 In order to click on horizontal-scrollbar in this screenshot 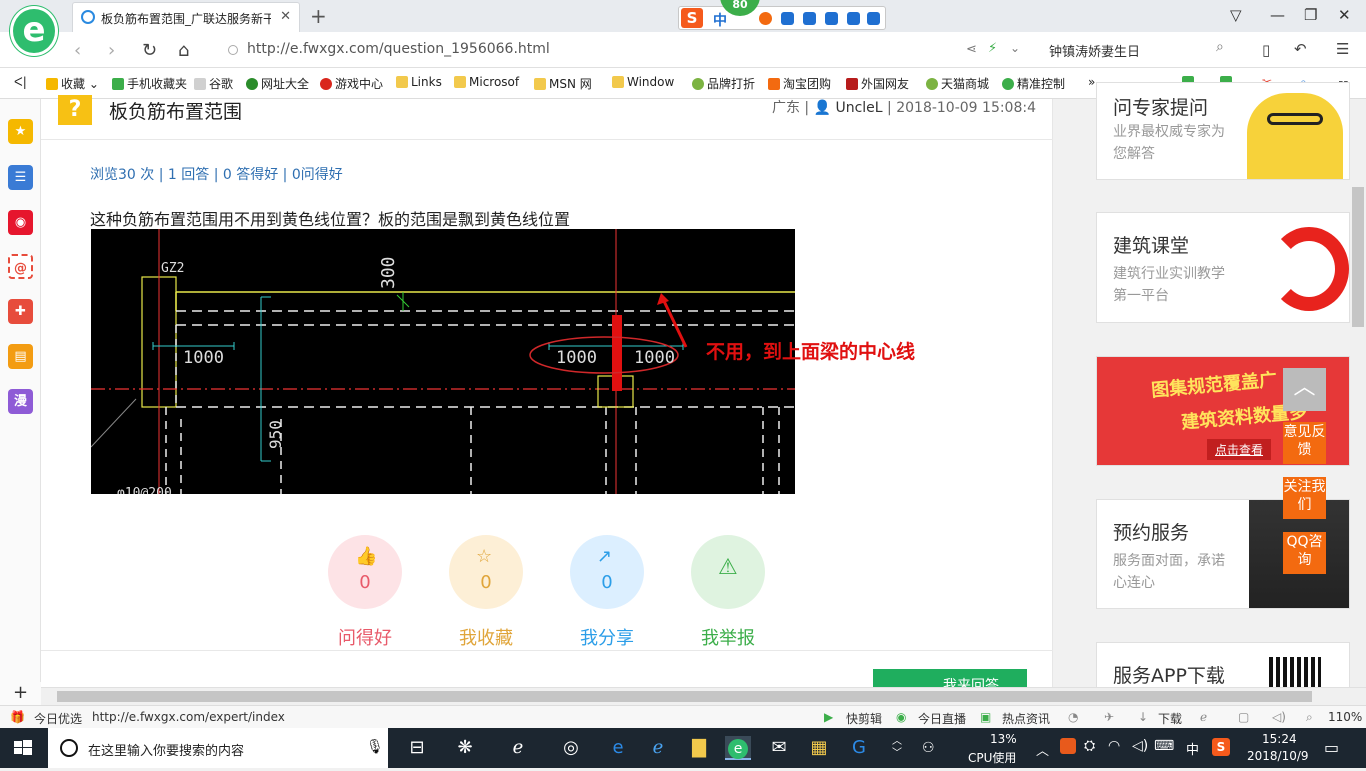, I will do `click(703, 696)`.